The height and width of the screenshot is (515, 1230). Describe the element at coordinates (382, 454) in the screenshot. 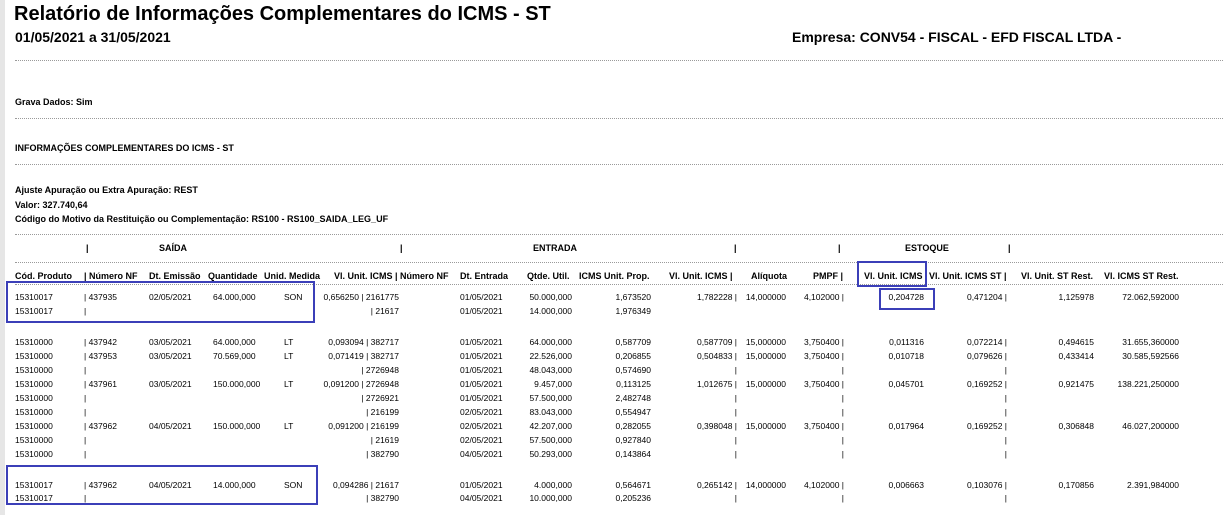

I see `cell-vl-unit-icms-saida: | 382790` at that location.